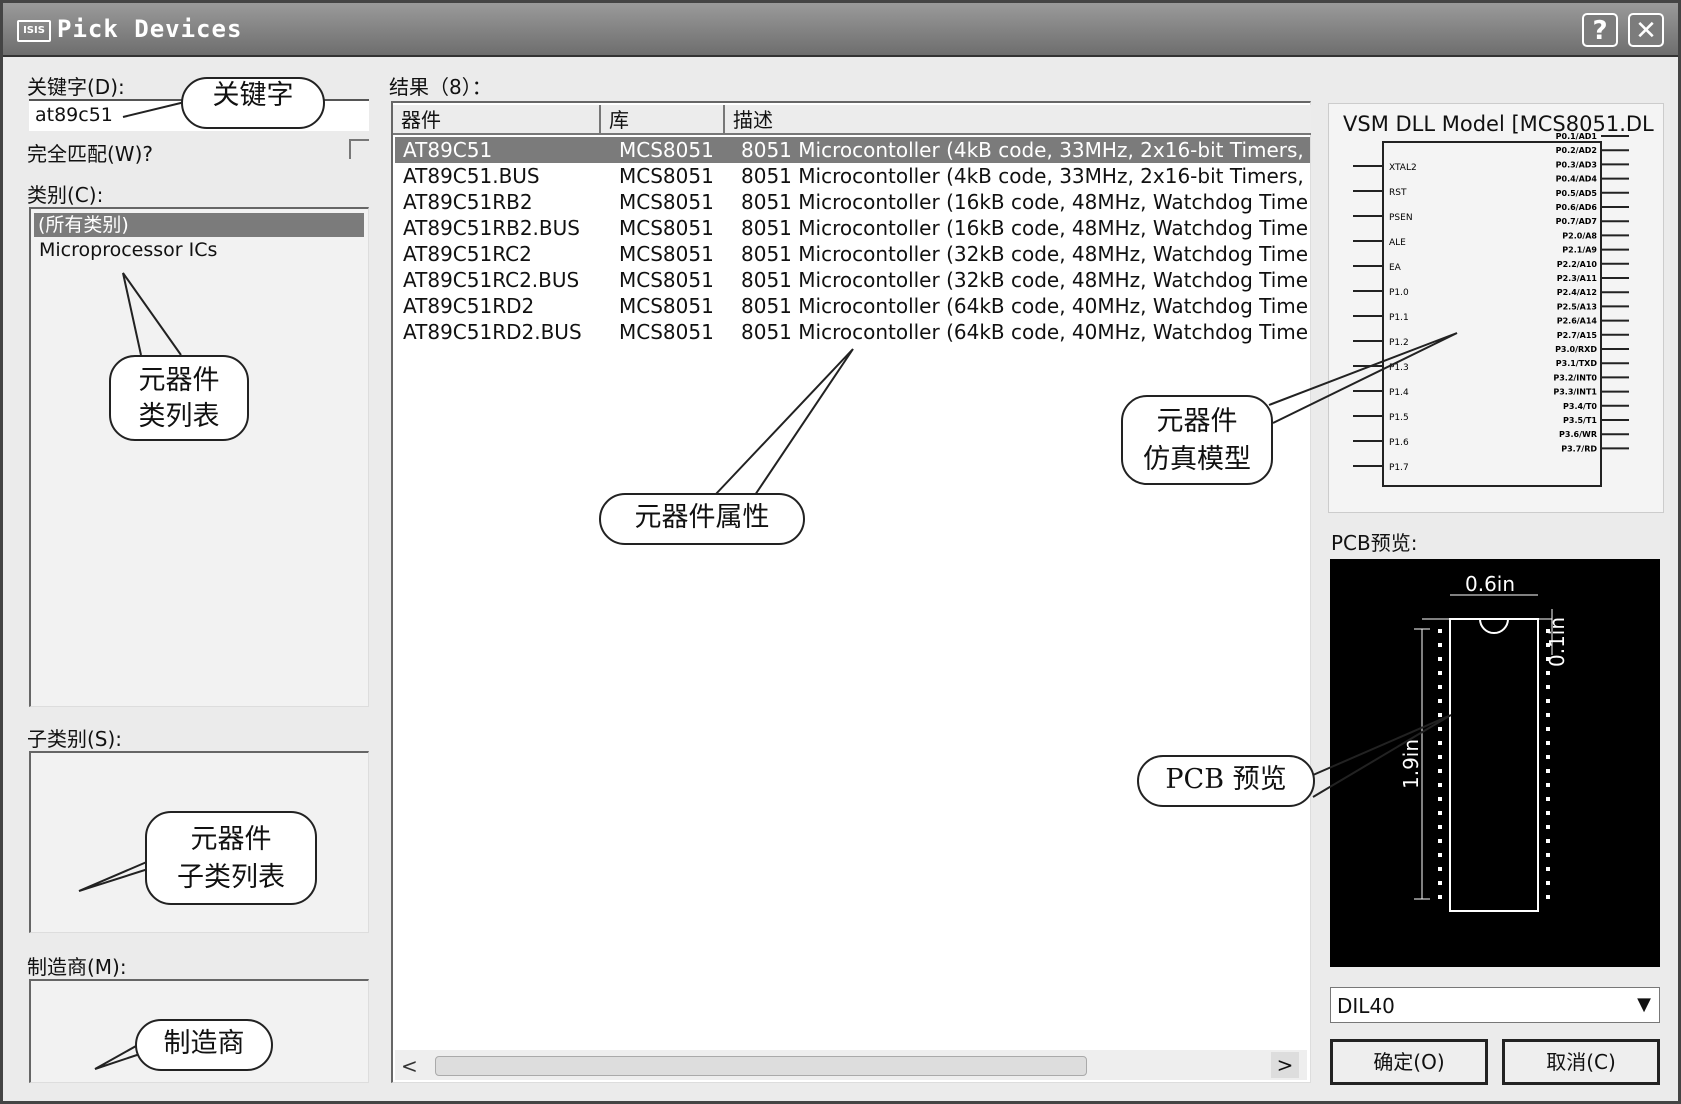 The height and width of the screenshot is (1104, 1681). I want to click on package-select-value: DIL40, so click(1366, 1006).